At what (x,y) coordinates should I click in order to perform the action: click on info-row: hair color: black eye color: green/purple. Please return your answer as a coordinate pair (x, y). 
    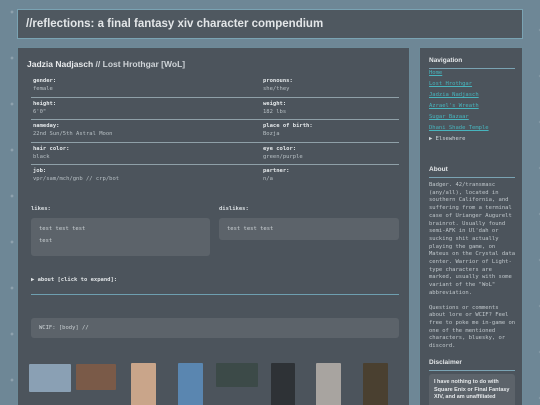
    Looking at the image, I should click on (215, 154).